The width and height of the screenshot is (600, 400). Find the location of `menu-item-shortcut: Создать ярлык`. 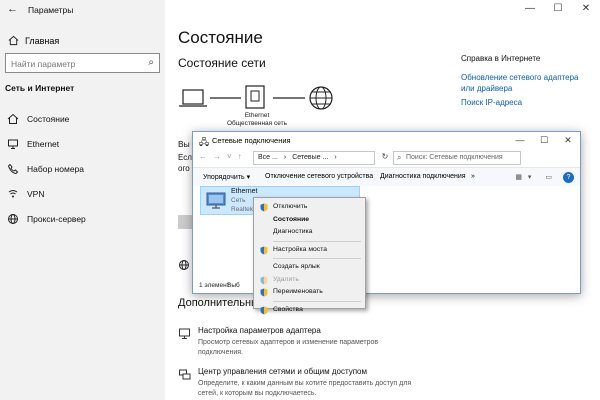

menu-item-shortcut: Создать ярлык is located at coordinates (309, 267).